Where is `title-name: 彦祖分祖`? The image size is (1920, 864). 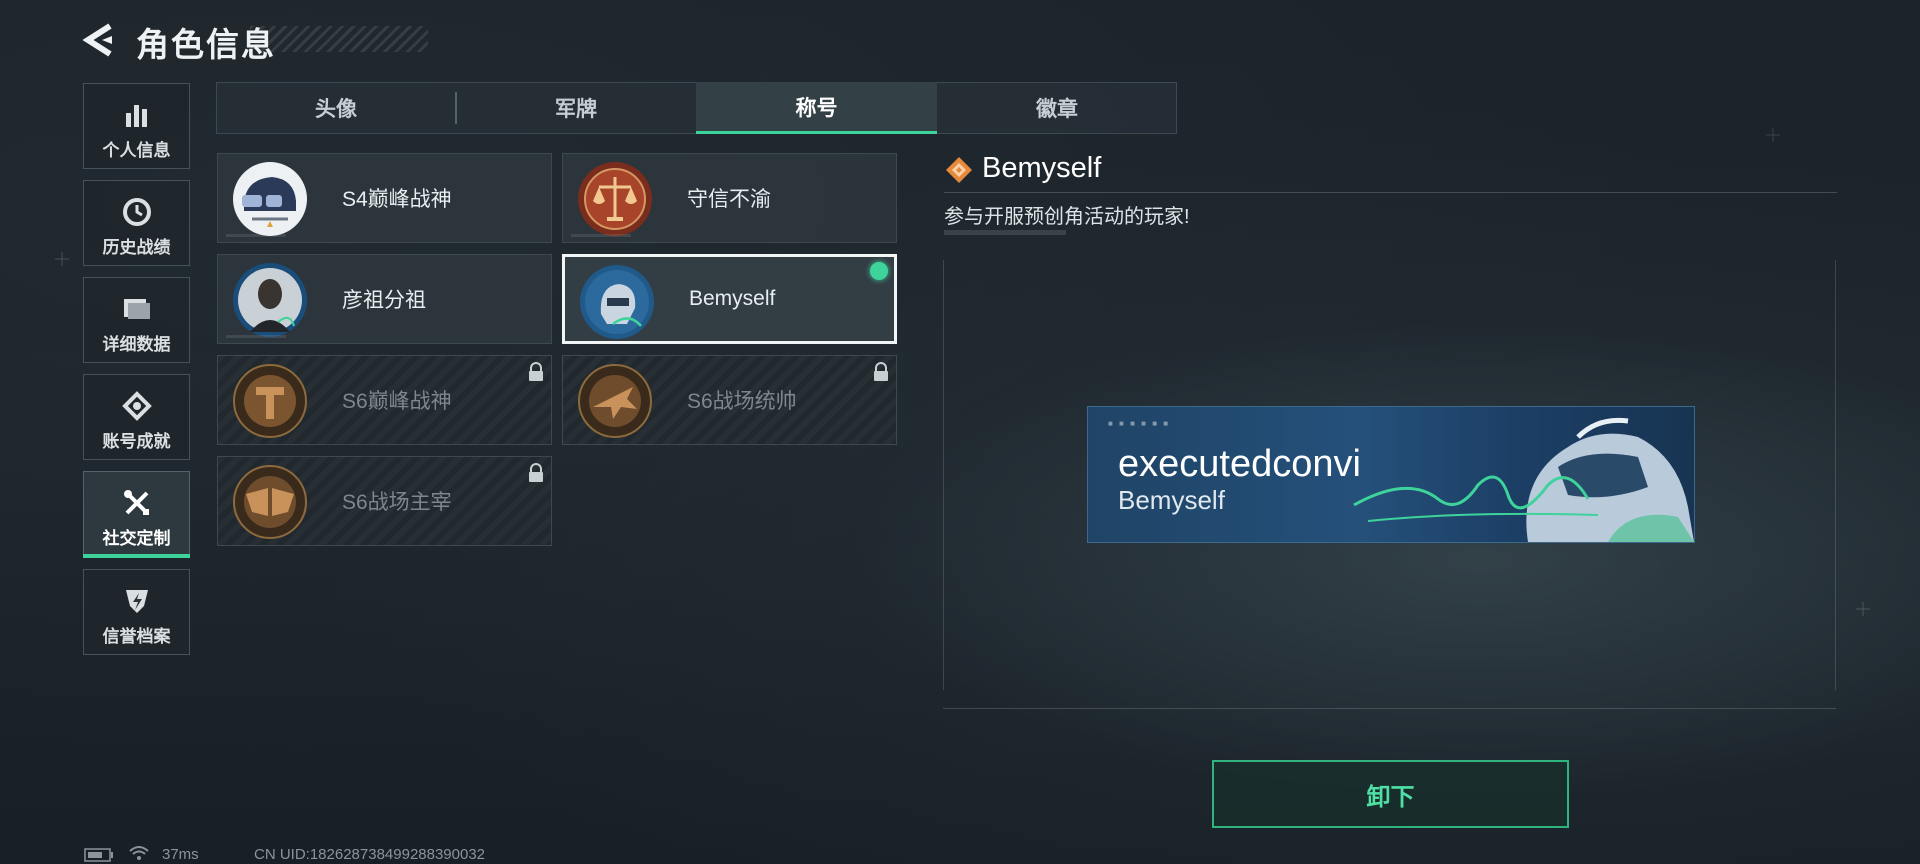
title-name: 彦祖分祖 is located at coordinates (384, 300).